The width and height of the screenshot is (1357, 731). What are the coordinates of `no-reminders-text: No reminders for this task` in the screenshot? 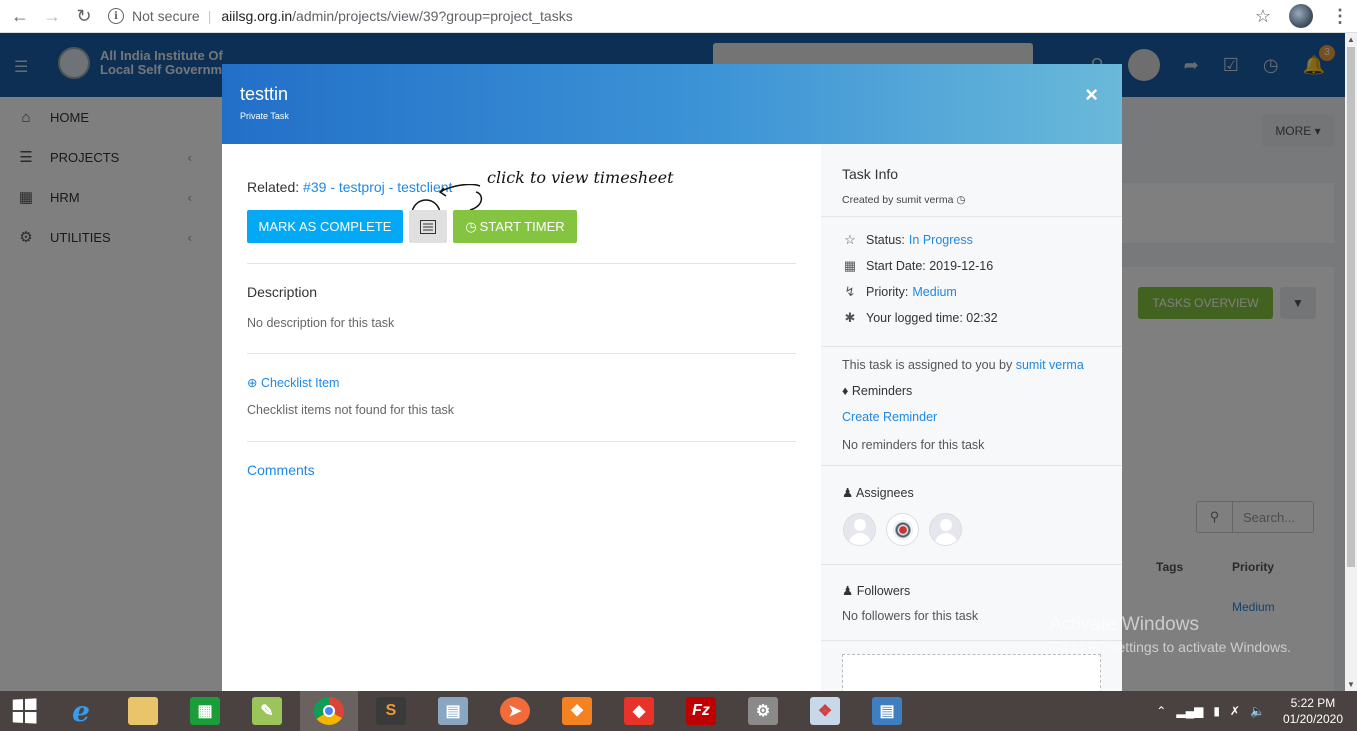 It's located at (913, 445).